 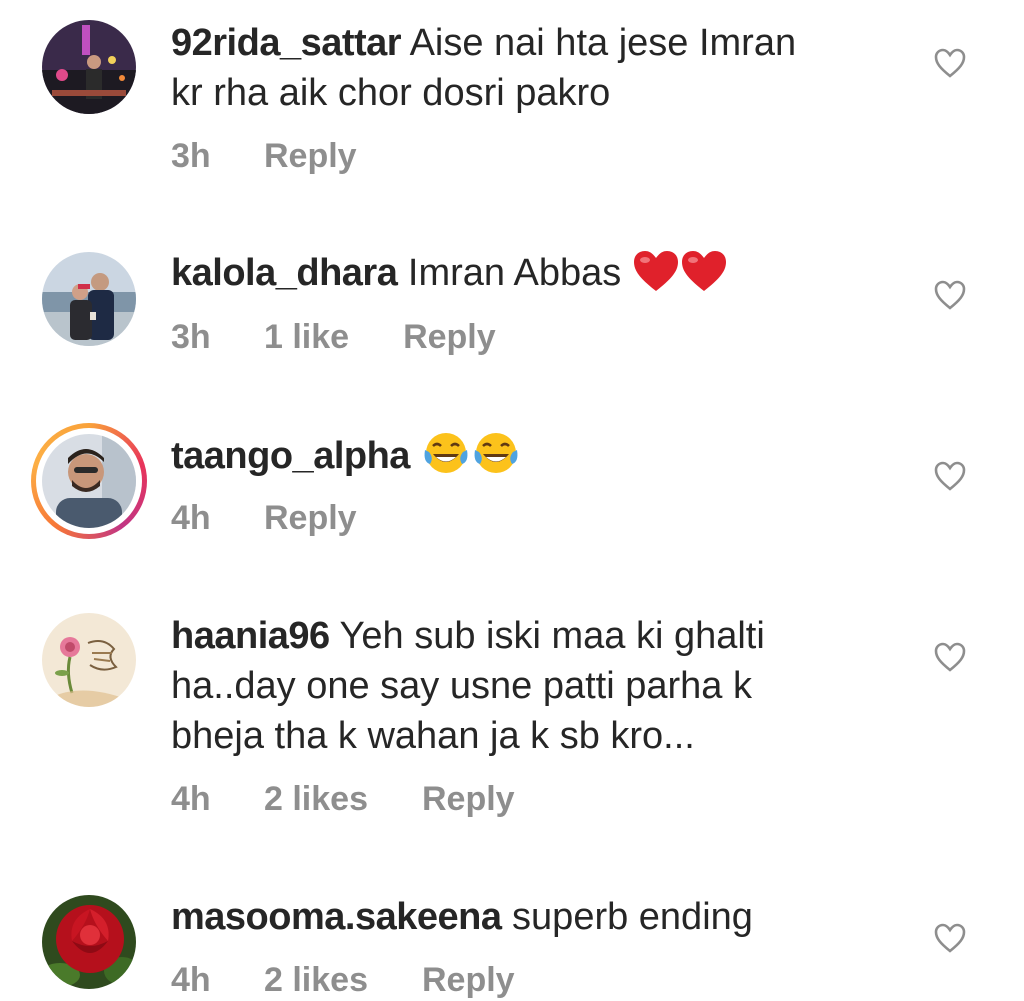 What do you see at coordinates (552, 636) in the screenshot?
I see `comment-text: Yeh sub iski maa ki ghalti` at bounding box center [552, 636].